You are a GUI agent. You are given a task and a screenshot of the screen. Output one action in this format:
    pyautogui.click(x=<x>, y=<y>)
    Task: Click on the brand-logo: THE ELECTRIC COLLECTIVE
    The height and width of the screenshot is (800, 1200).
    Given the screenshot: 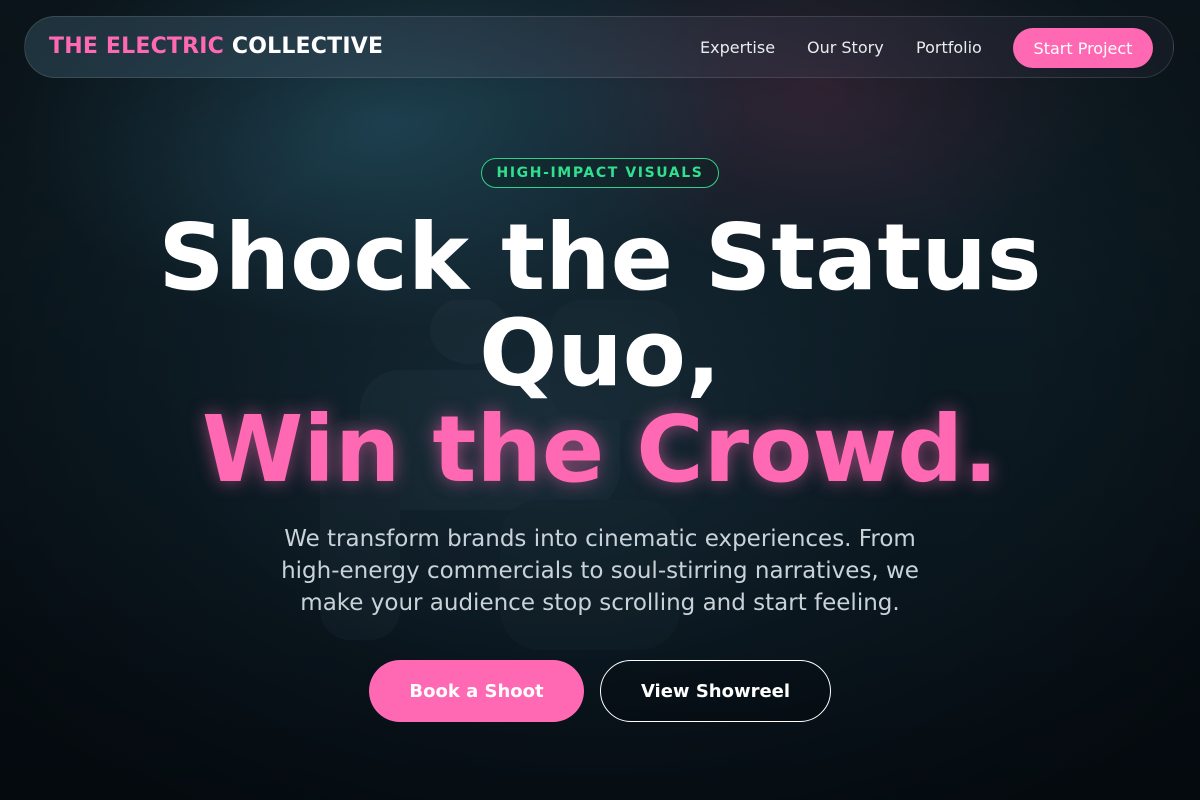 What is the action you would take?
    pyautogui.click(x=216, y=46)
    